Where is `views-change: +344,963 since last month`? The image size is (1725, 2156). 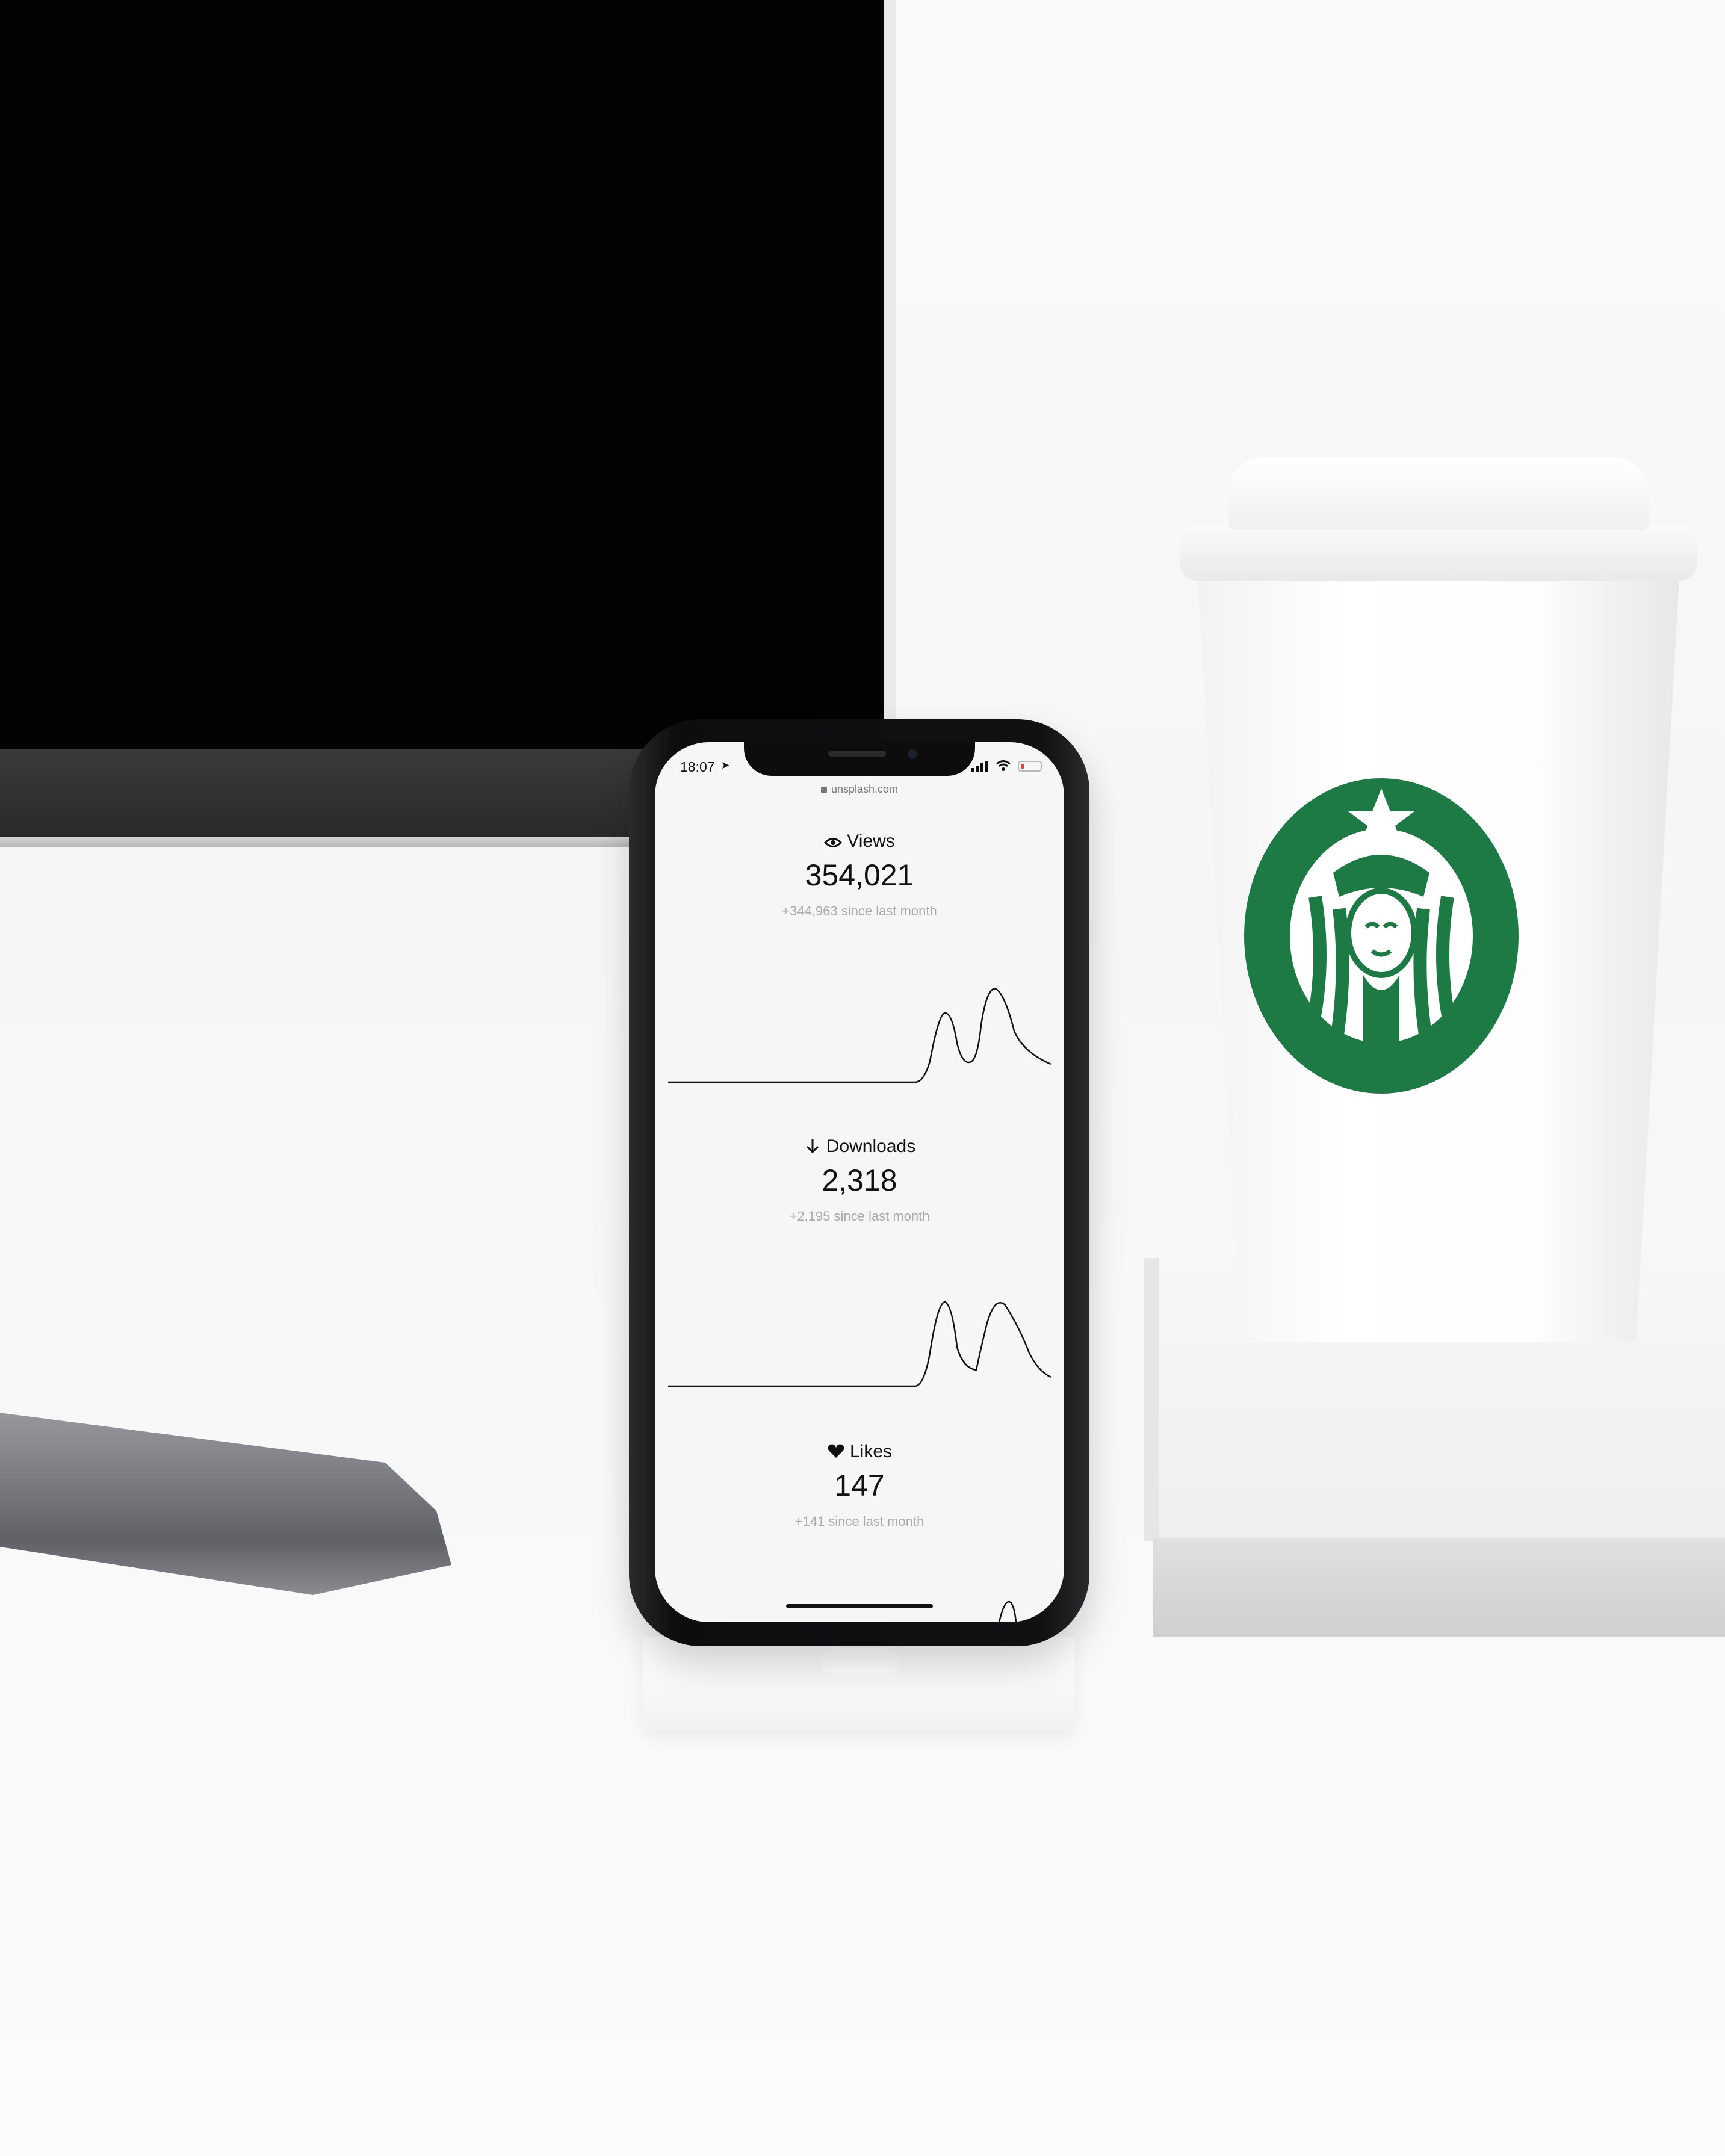 views-change: +344,963 since last month is located at coordinates (860, 910).